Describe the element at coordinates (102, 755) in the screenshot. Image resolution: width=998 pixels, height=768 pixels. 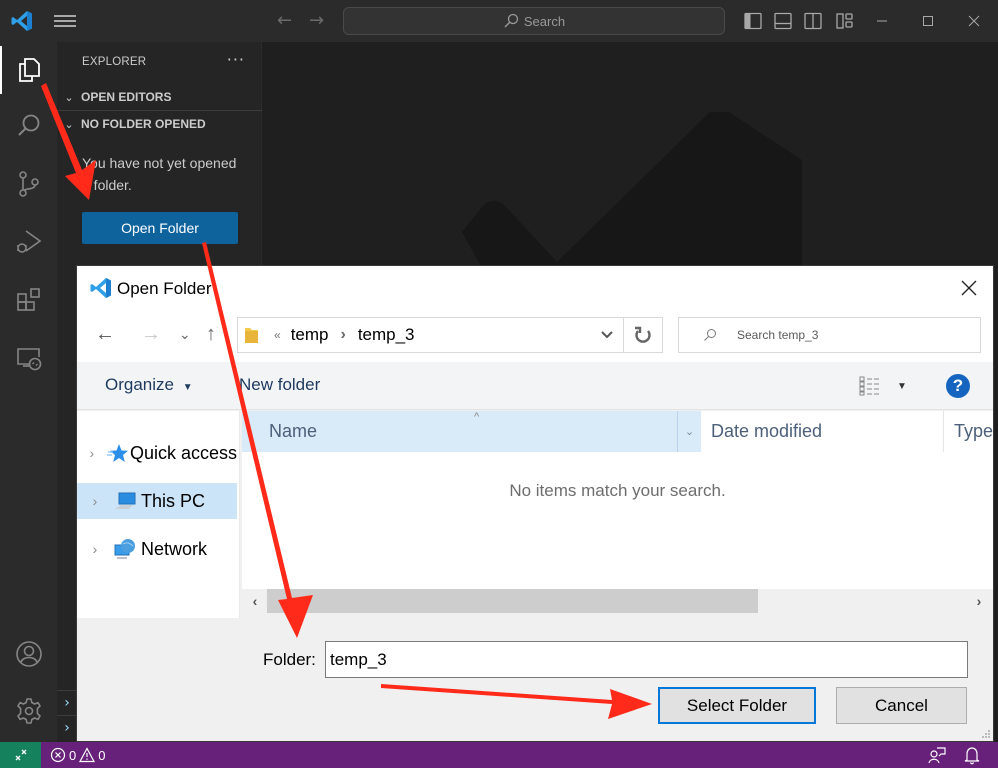
I see `warning-count: 0` at that location.